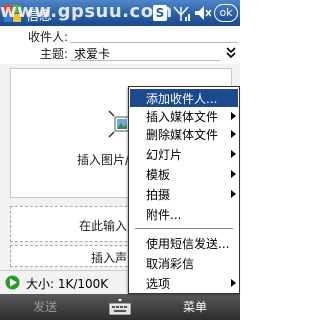  What do you see at coordinates (181, 13) in the screenshot?
I see `signal-icon` at bounding box center [181, 13].